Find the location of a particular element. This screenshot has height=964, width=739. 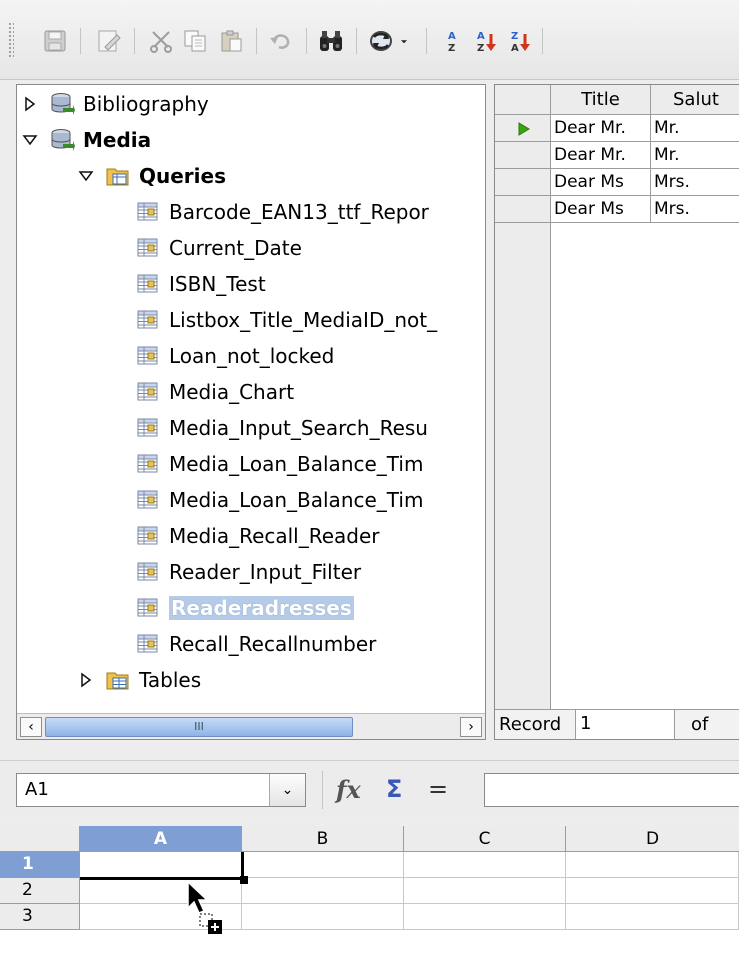

tree-item-query: Listbox_Title_MediaID_not_ is located at coordinates (286, 320).